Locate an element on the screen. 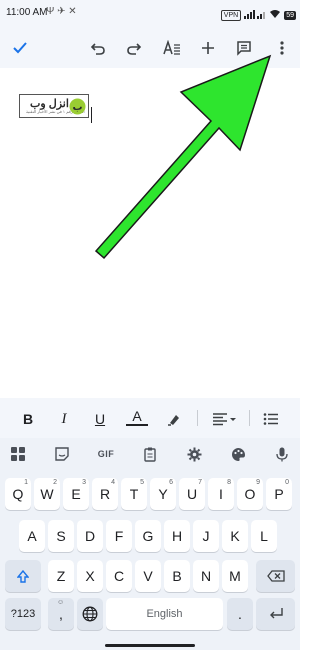 This screenshot has width=320, height=650. key-f: F is located at coordinates (119, 536).